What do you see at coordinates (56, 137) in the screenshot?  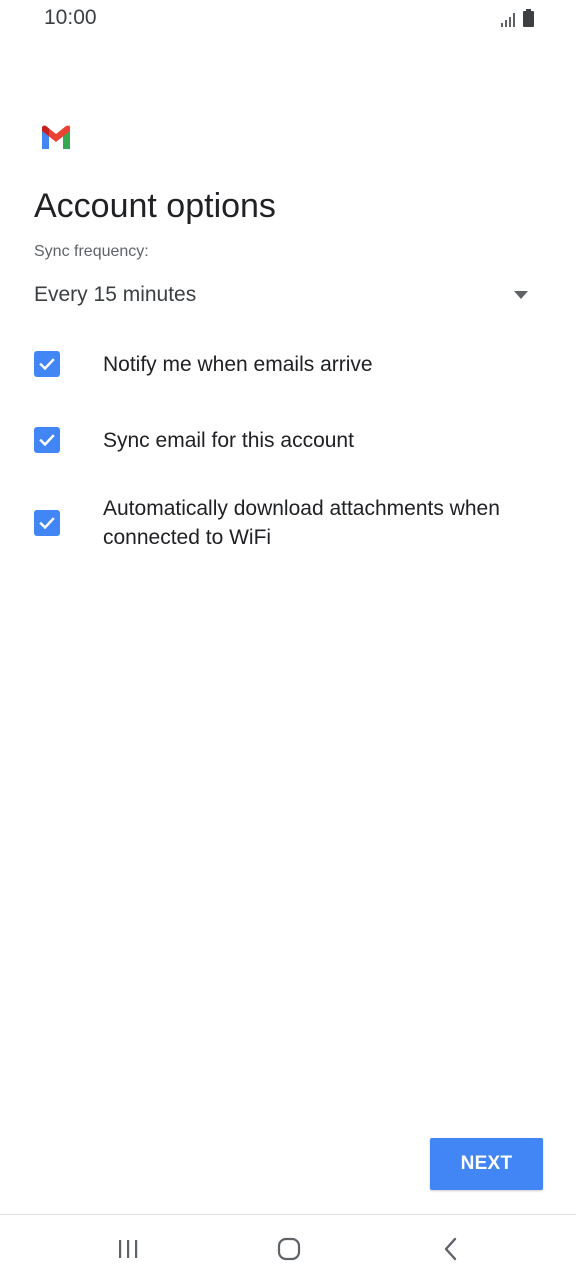 I see `gmail-logo` at bounding box center [56, 137].